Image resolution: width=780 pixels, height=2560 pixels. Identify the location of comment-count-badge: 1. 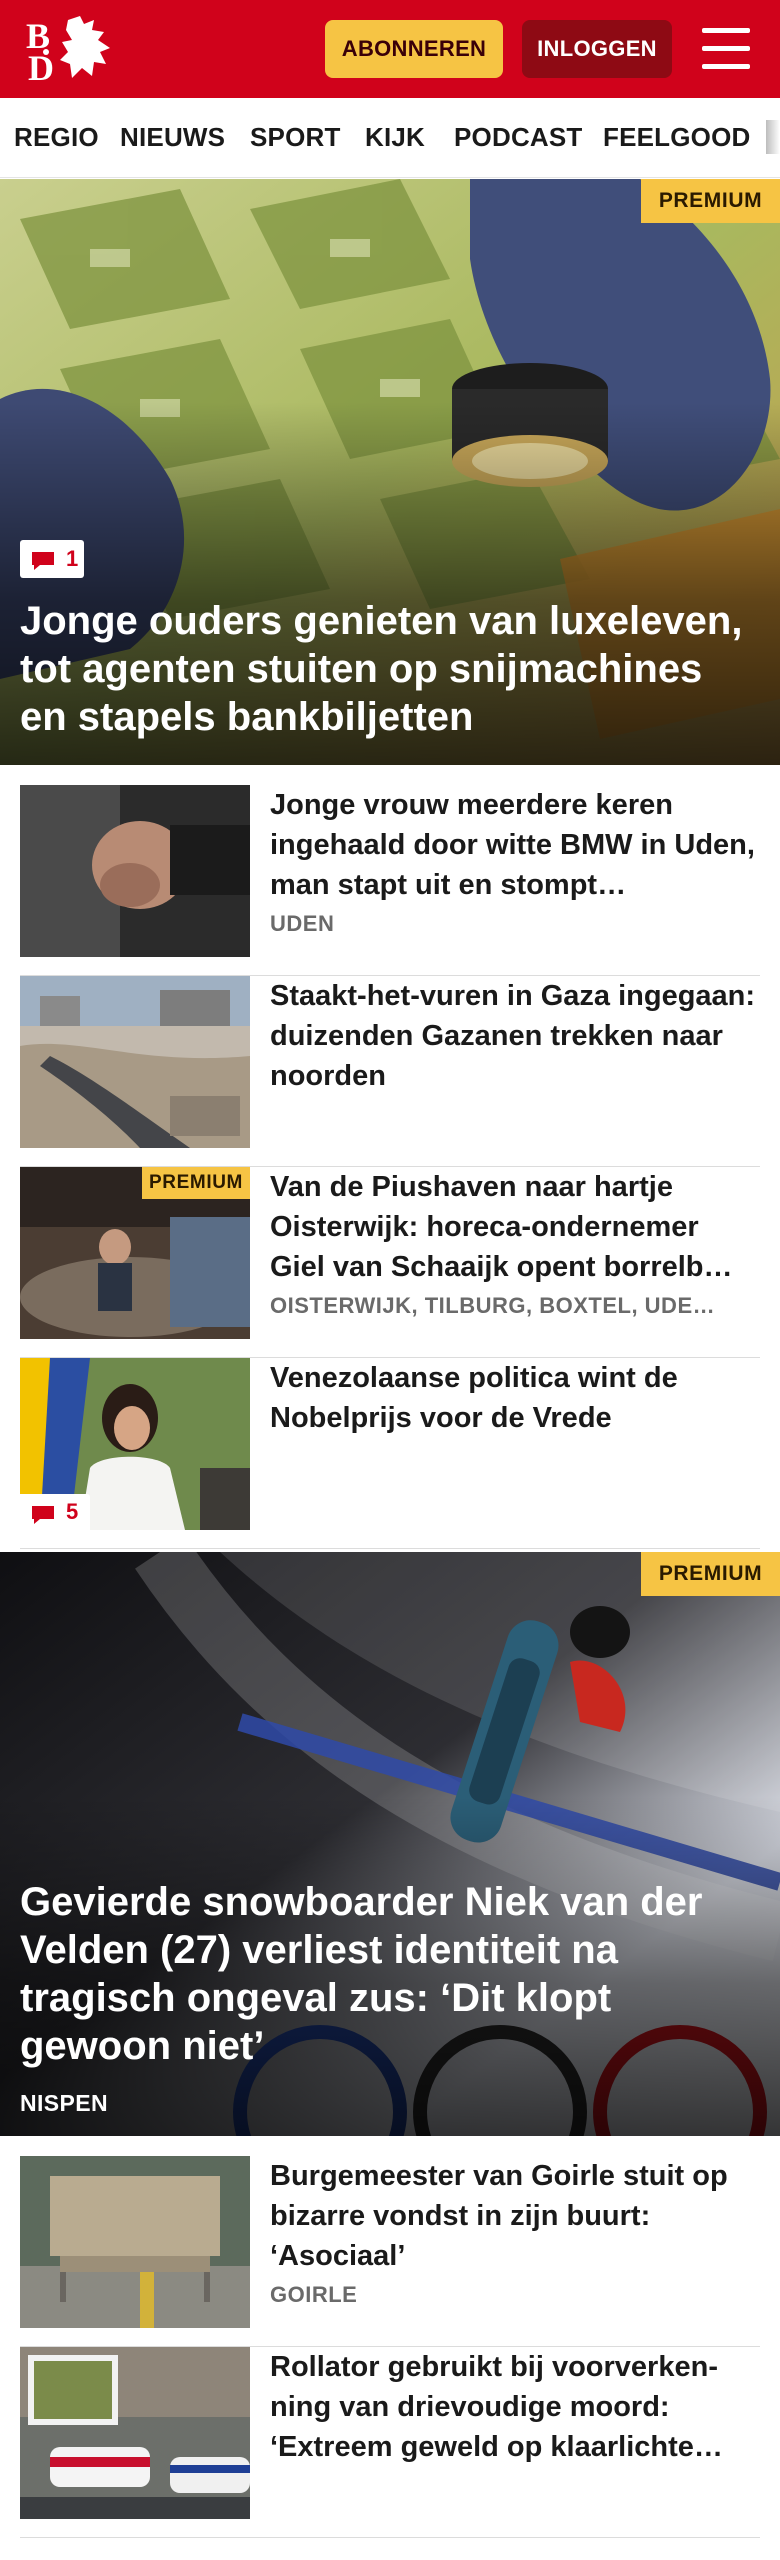
(52, 559).